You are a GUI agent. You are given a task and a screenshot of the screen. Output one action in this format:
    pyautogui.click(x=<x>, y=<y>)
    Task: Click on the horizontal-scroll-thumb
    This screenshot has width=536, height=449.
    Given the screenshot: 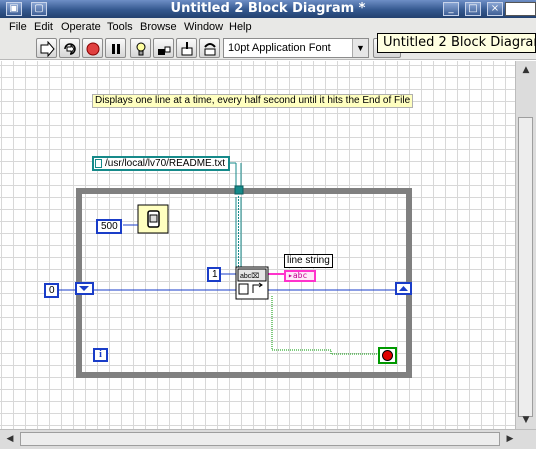 What is the action you would take?
    pyautogui.click(x=260, y=439)
    